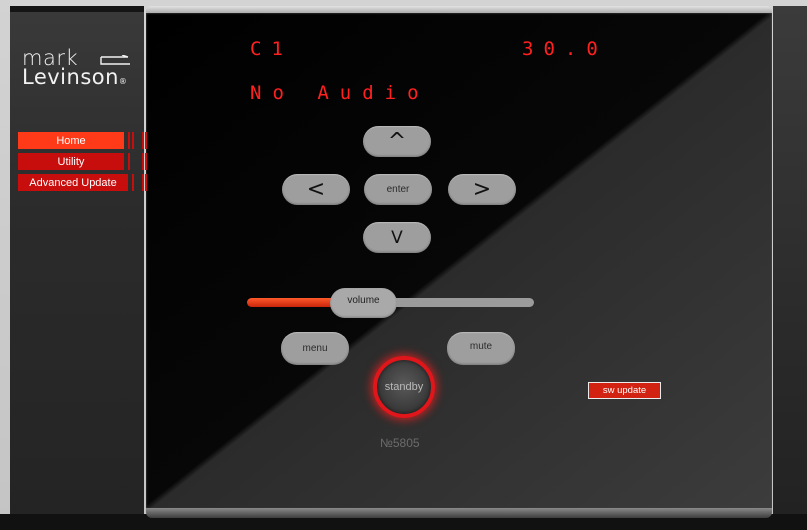  Describe the element at coordinates (565, 49) in the screenshot. I see `display-volume-level: 30.0` at that location.